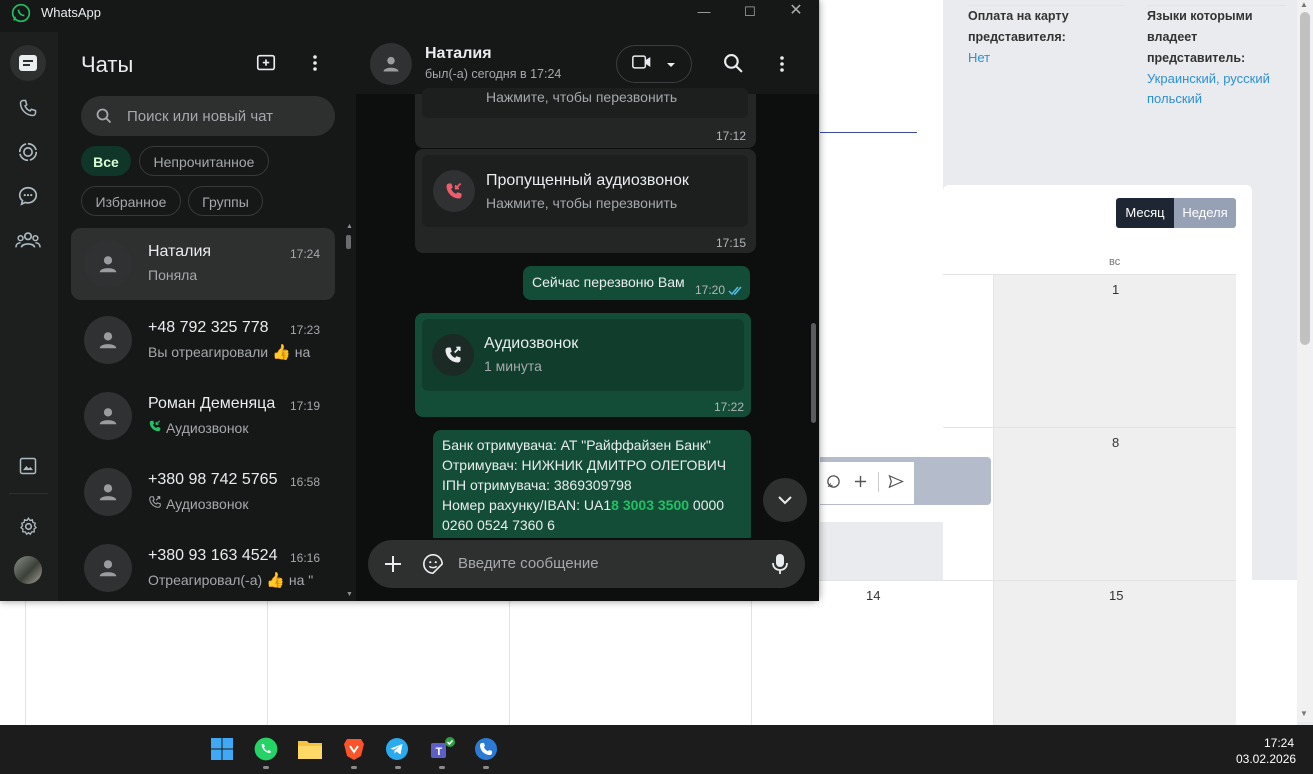 Image resolution: width=1313 pixels, height=774 pixels. Describe the element at coordinates (1304, 713) in the screenshot. I see `scroll-down-arrow-icon: ▼` at that location.